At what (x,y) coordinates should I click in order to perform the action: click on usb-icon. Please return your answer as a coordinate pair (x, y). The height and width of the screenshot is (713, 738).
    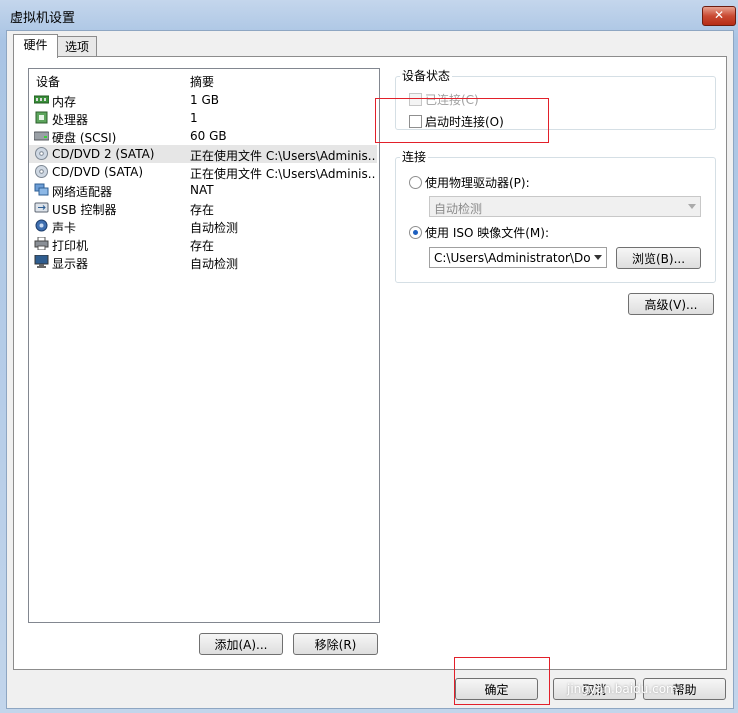
    Looking at the image, I should click on (41, 207).